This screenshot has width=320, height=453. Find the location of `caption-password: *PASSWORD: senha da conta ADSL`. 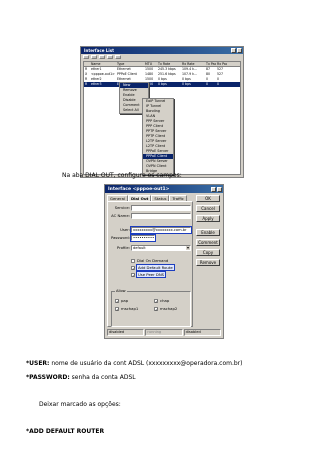

caption-password: *PASSWORD: senha da conta ADSL is located at coordinates (81, 378).